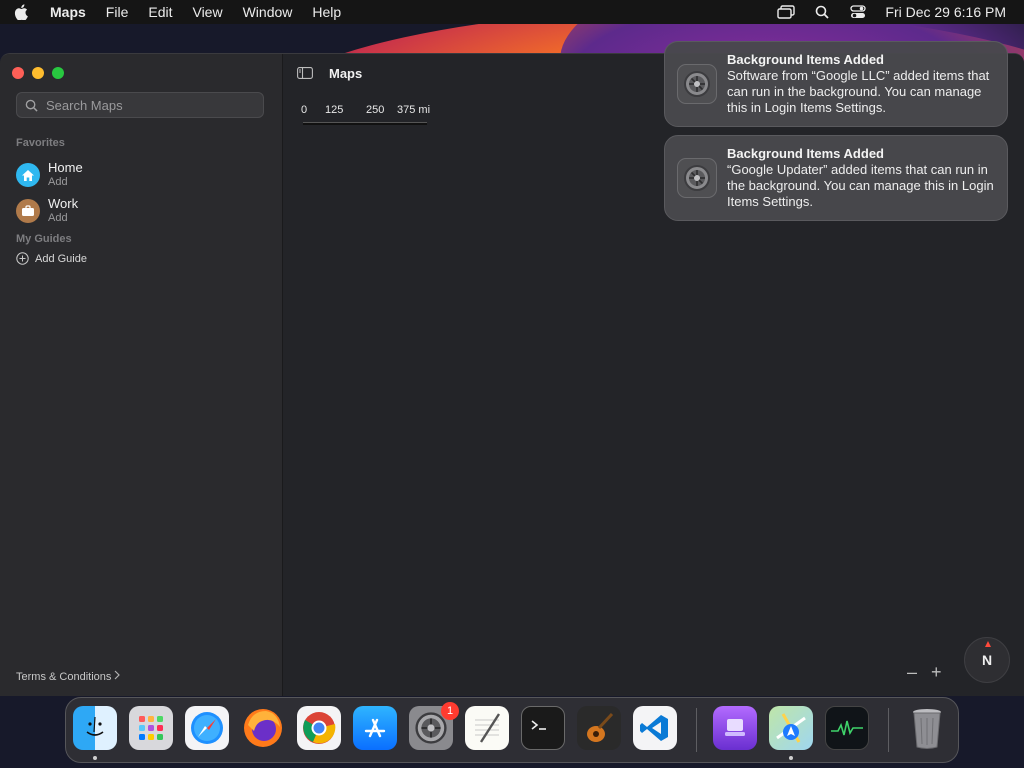 This screenshot has height=768, width=1024. I want to click on notification-badge: 1, so click(450, 711).